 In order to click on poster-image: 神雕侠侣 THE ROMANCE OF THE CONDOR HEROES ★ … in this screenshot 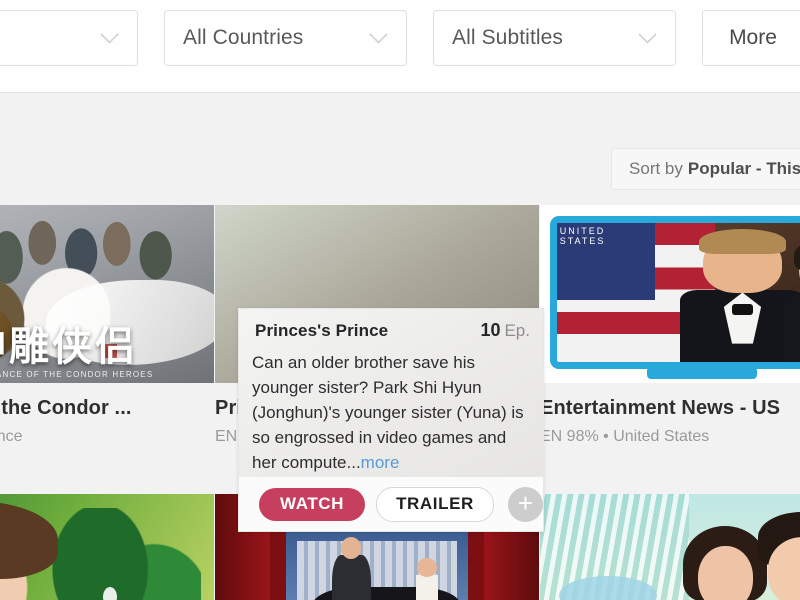, I will do `click(107, 294)`.